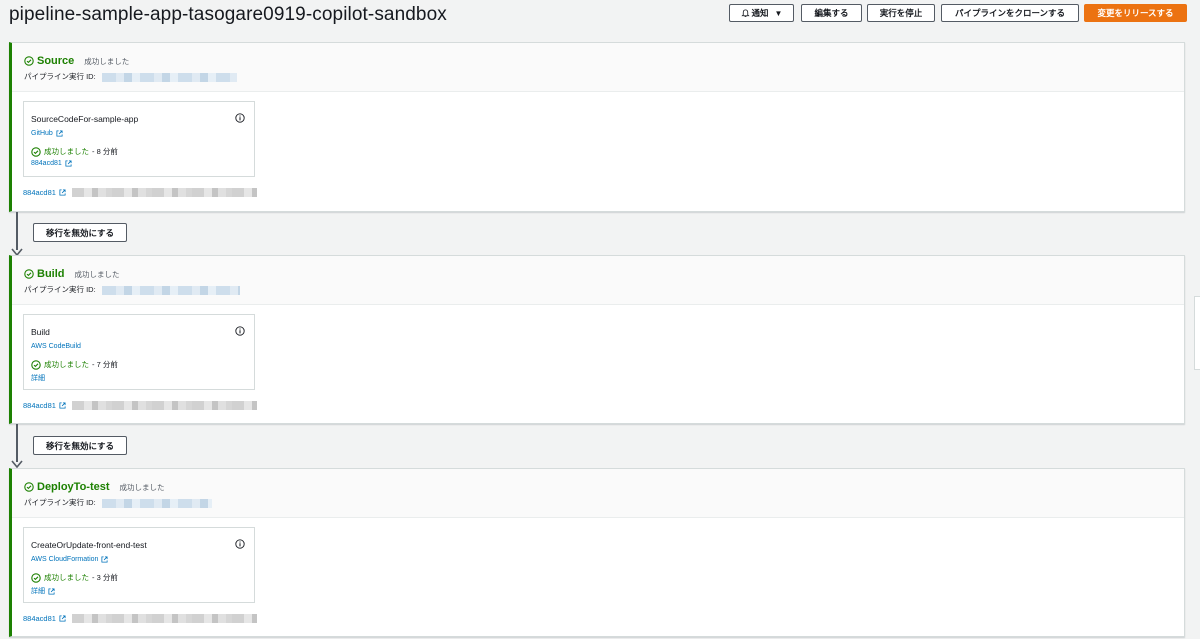 The width and height of the screenshot is (1200, 639). I want to click on stage-title: DeployTo-test 成功しました, so click(94, 487).